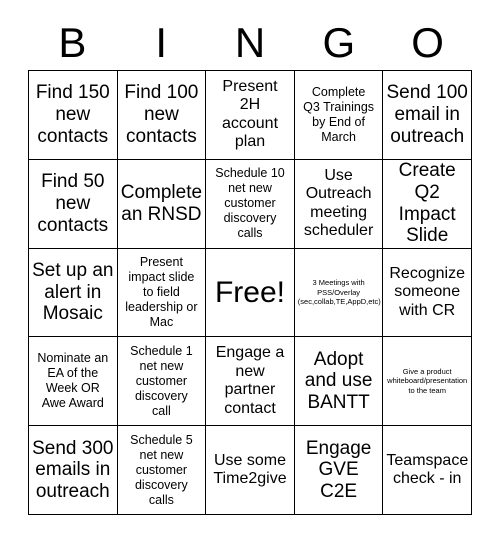 The width and height of the screenshot is (500, 544). I want to click on bingo-cell-o3: Recognize someone with CR, so click(427, 293).